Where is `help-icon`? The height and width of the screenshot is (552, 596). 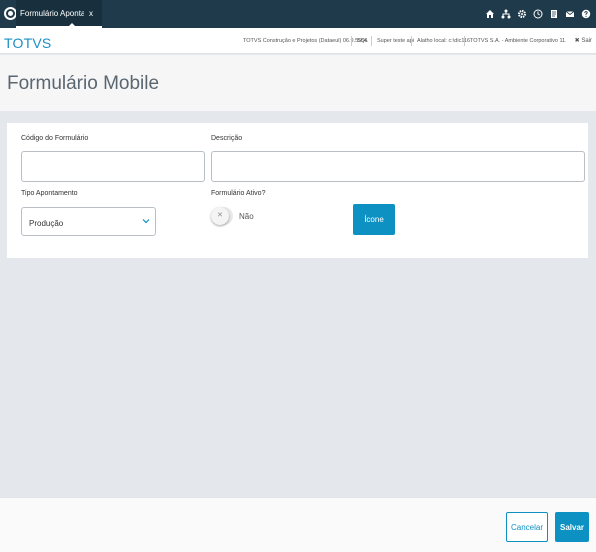
help-icon is located at coordinates (586, 14).